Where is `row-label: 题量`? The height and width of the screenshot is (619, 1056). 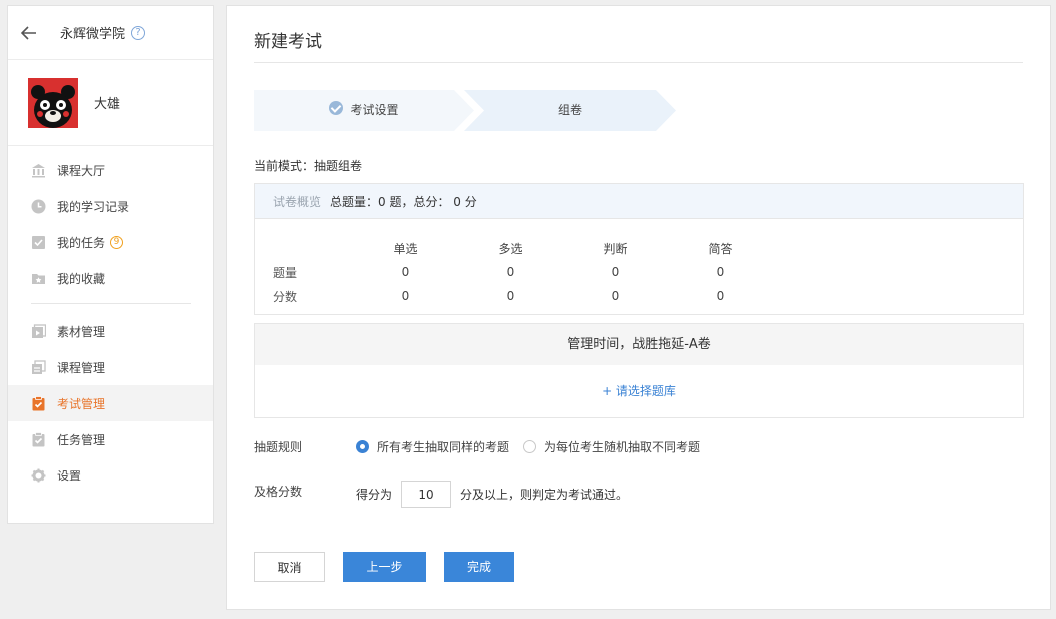 row-label: 题量 is located at coordinates (285, 272).